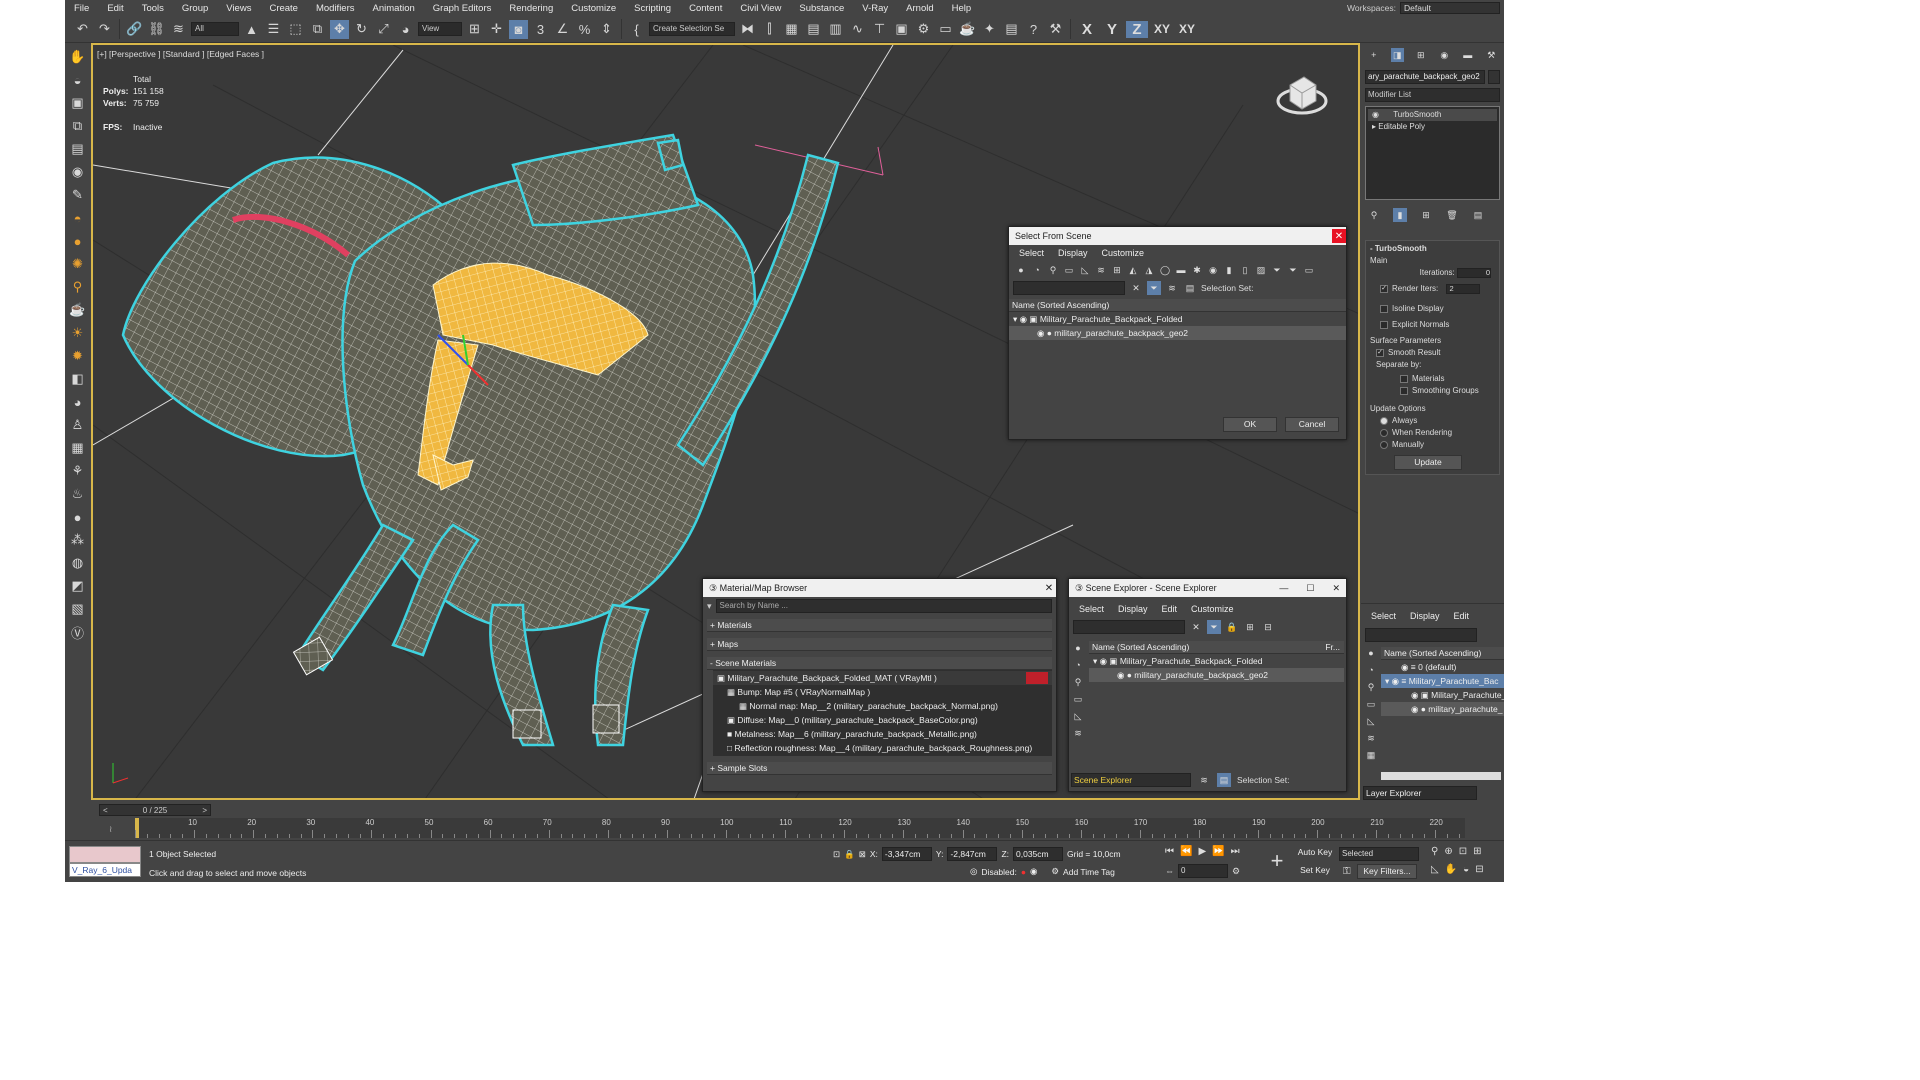  I want to click on le-scrollbar, so click(1441, 776).